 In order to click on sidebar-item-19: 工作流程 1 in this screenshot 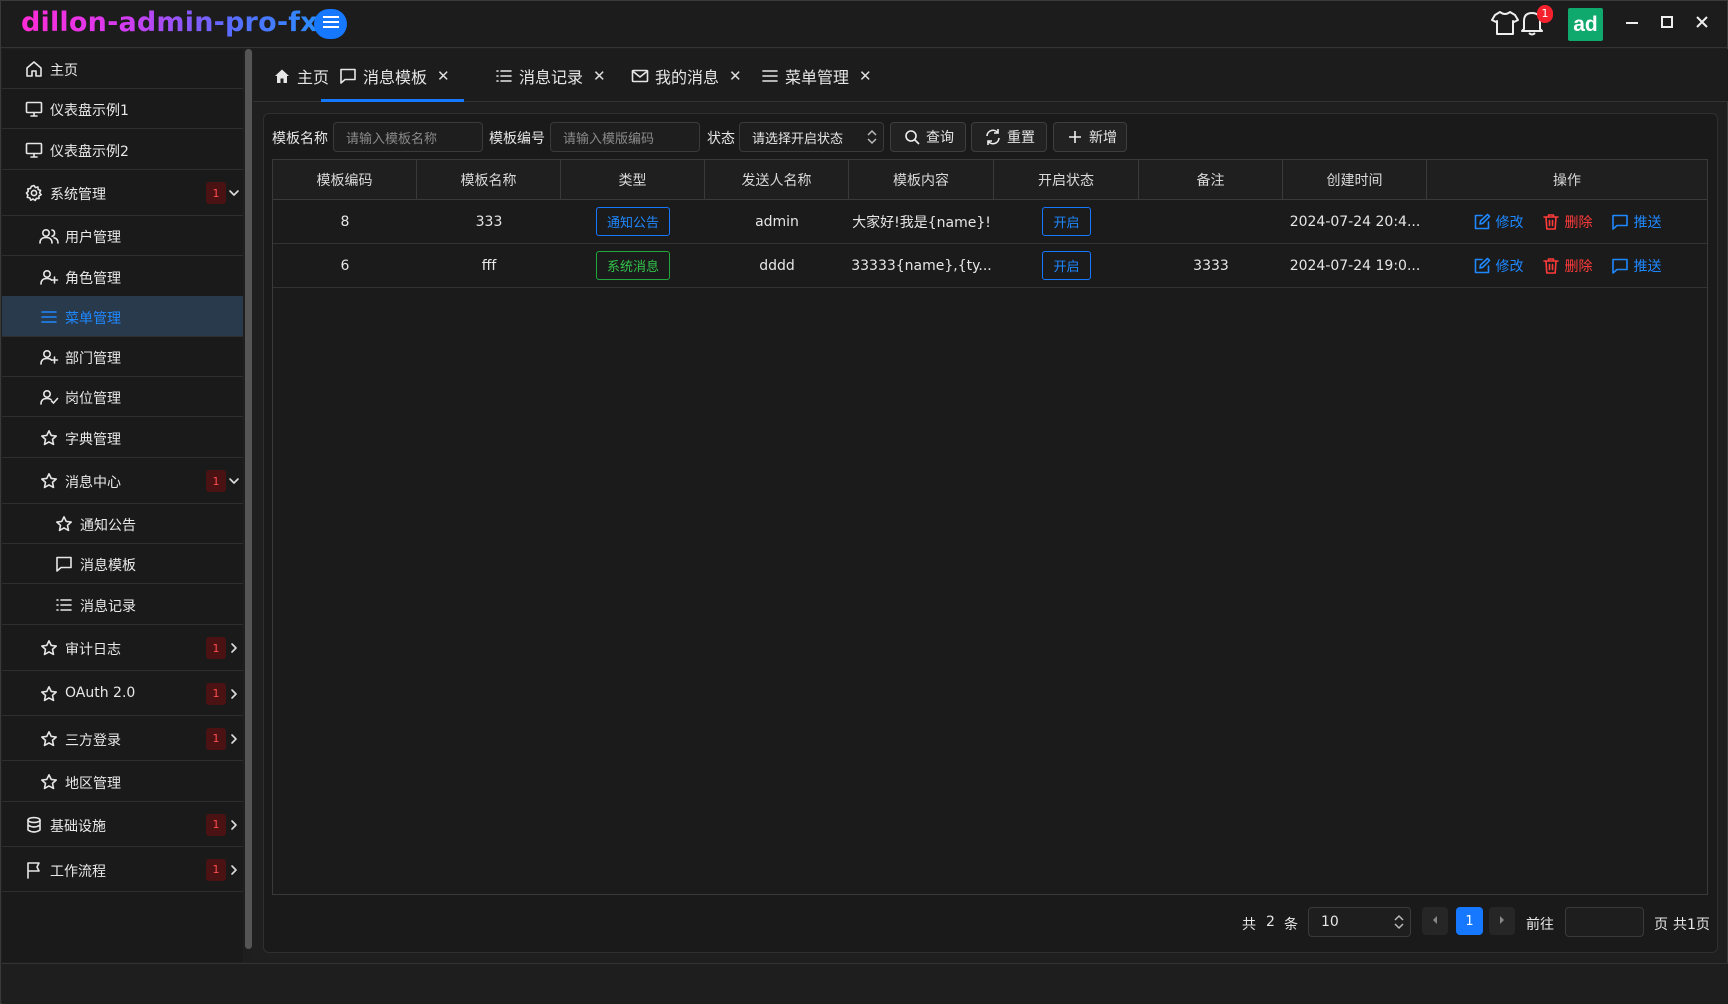, I will do `click(122, 869)`.